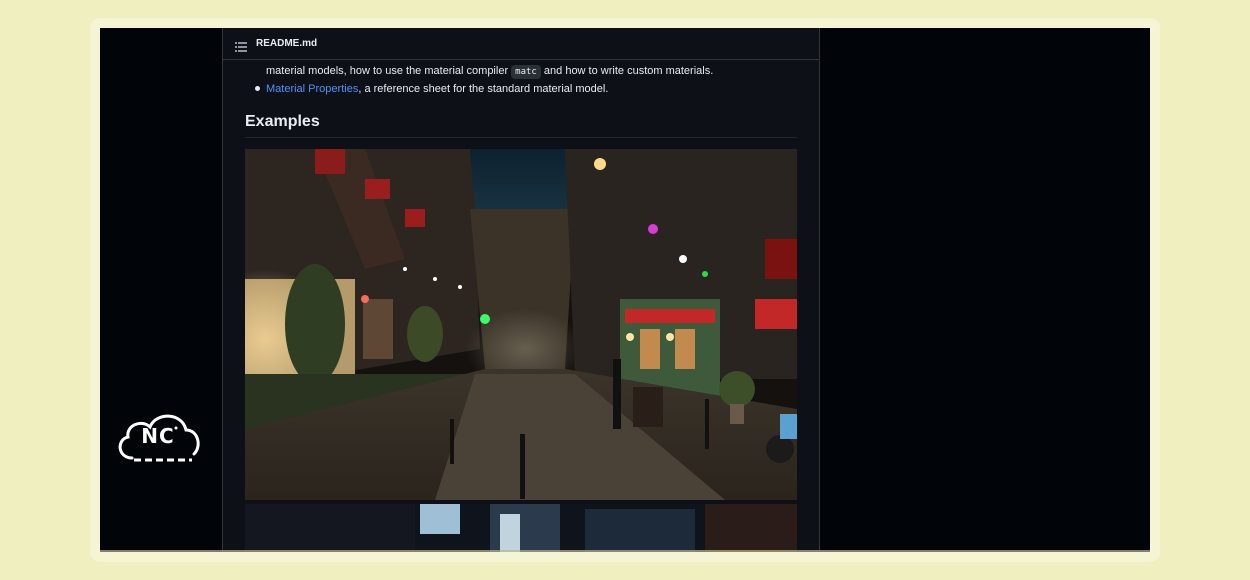 This screenshot has width=1250, height=580. I want to click on cloud-logo-icon: NC, so click(158, 436).